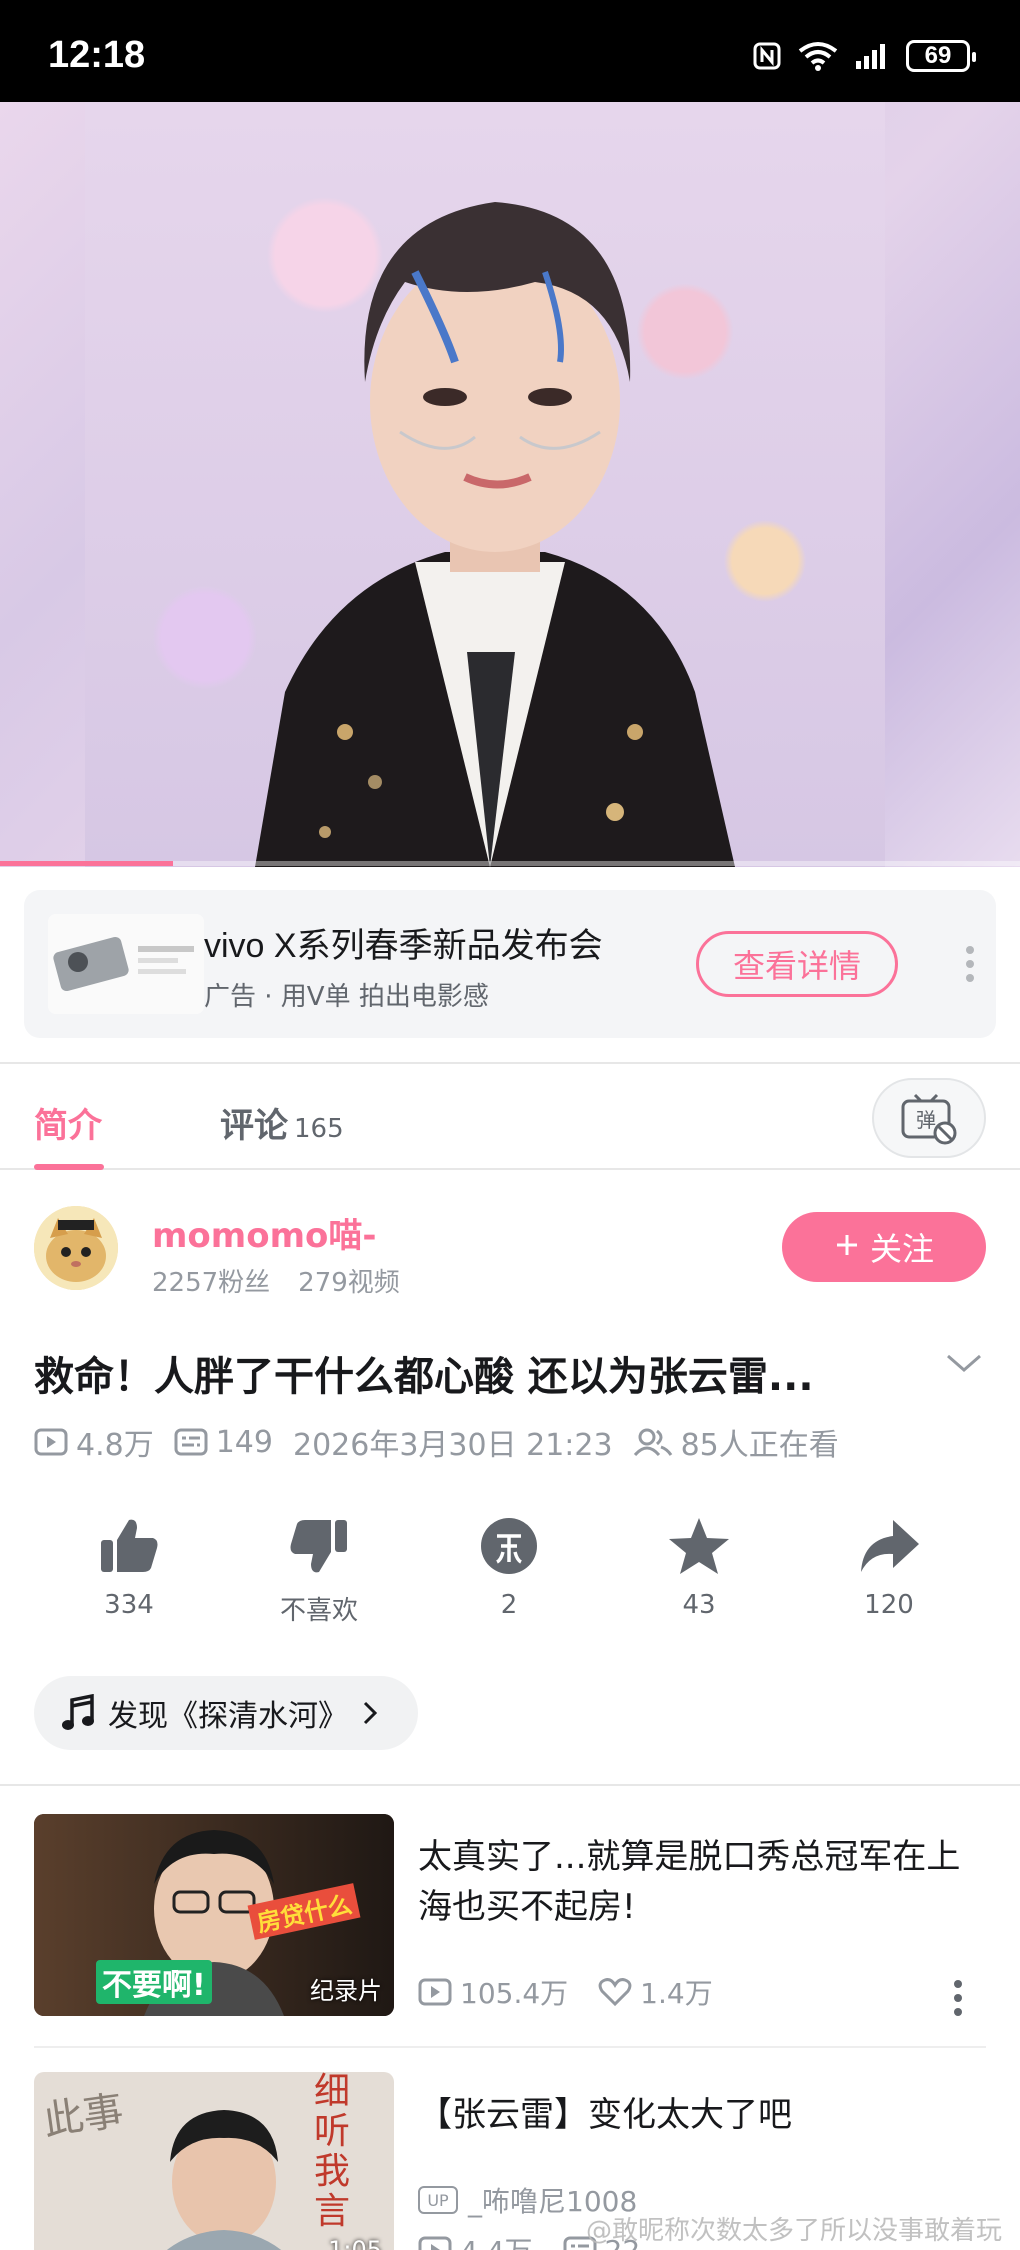 The height and width of the screenshot is (2250, 1020). What do you see at coordinates (615, 1992) in the screenshot?
I see `heart-icon` at bounding box center [615, 1992].